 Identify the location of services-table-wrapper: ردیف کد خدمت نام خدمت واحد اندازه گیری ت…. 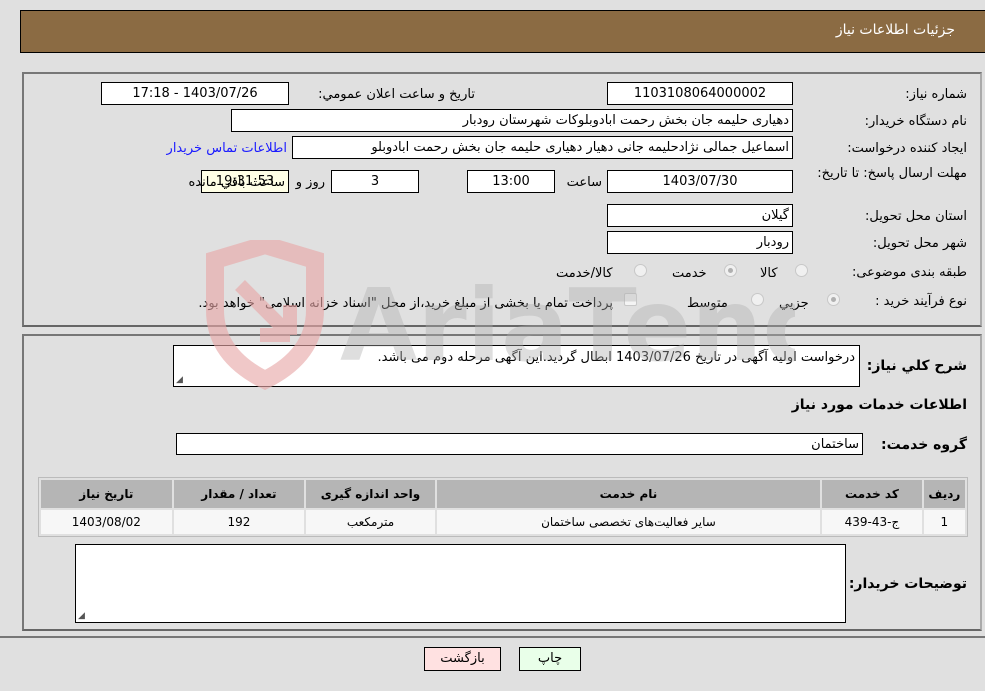
(503, 507).